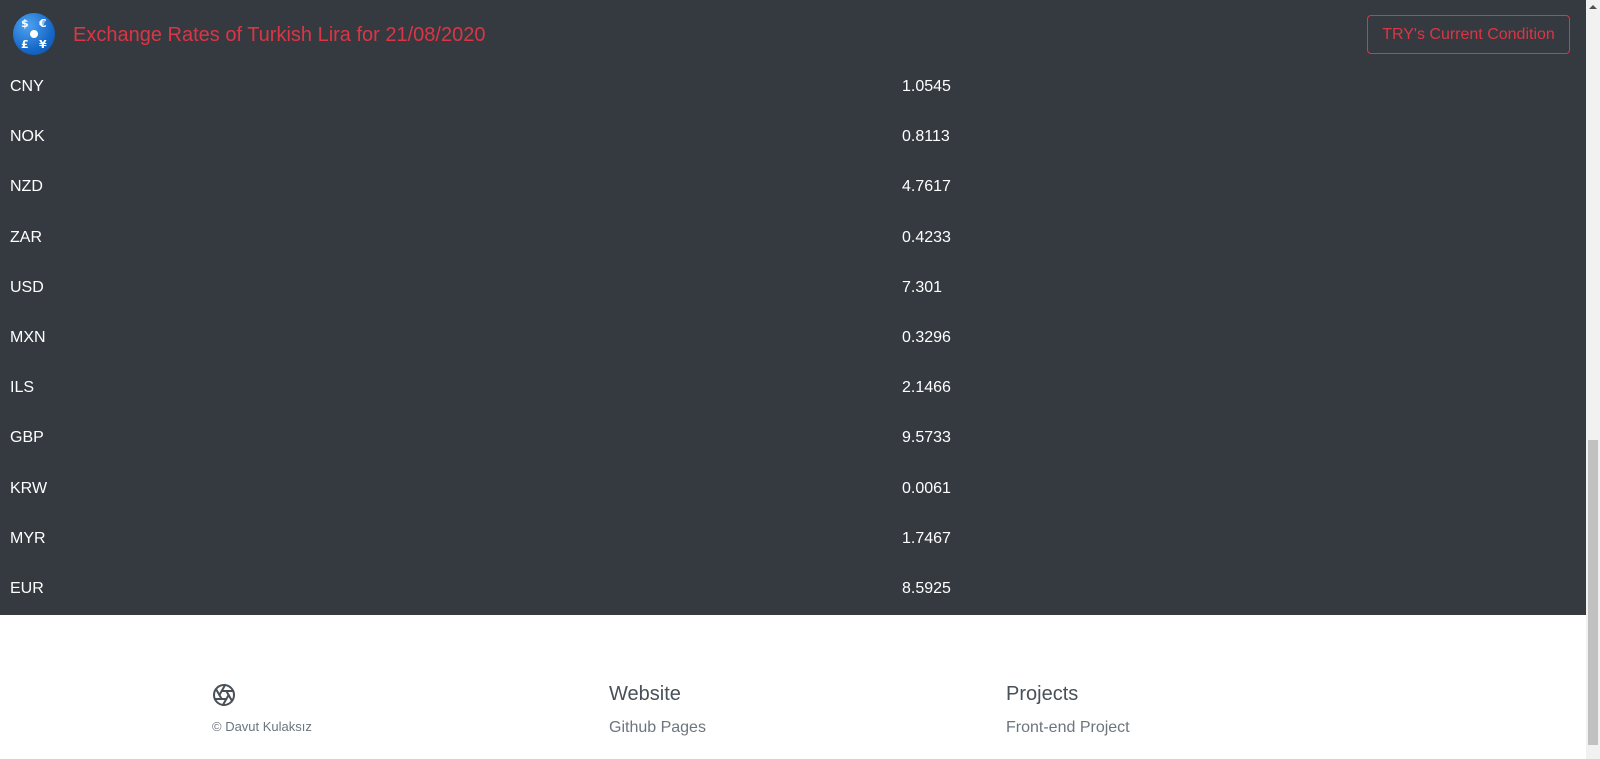 The image size is (1600, 759). I want to click on rate-row: CNY 1.0545, so click(793, 88).